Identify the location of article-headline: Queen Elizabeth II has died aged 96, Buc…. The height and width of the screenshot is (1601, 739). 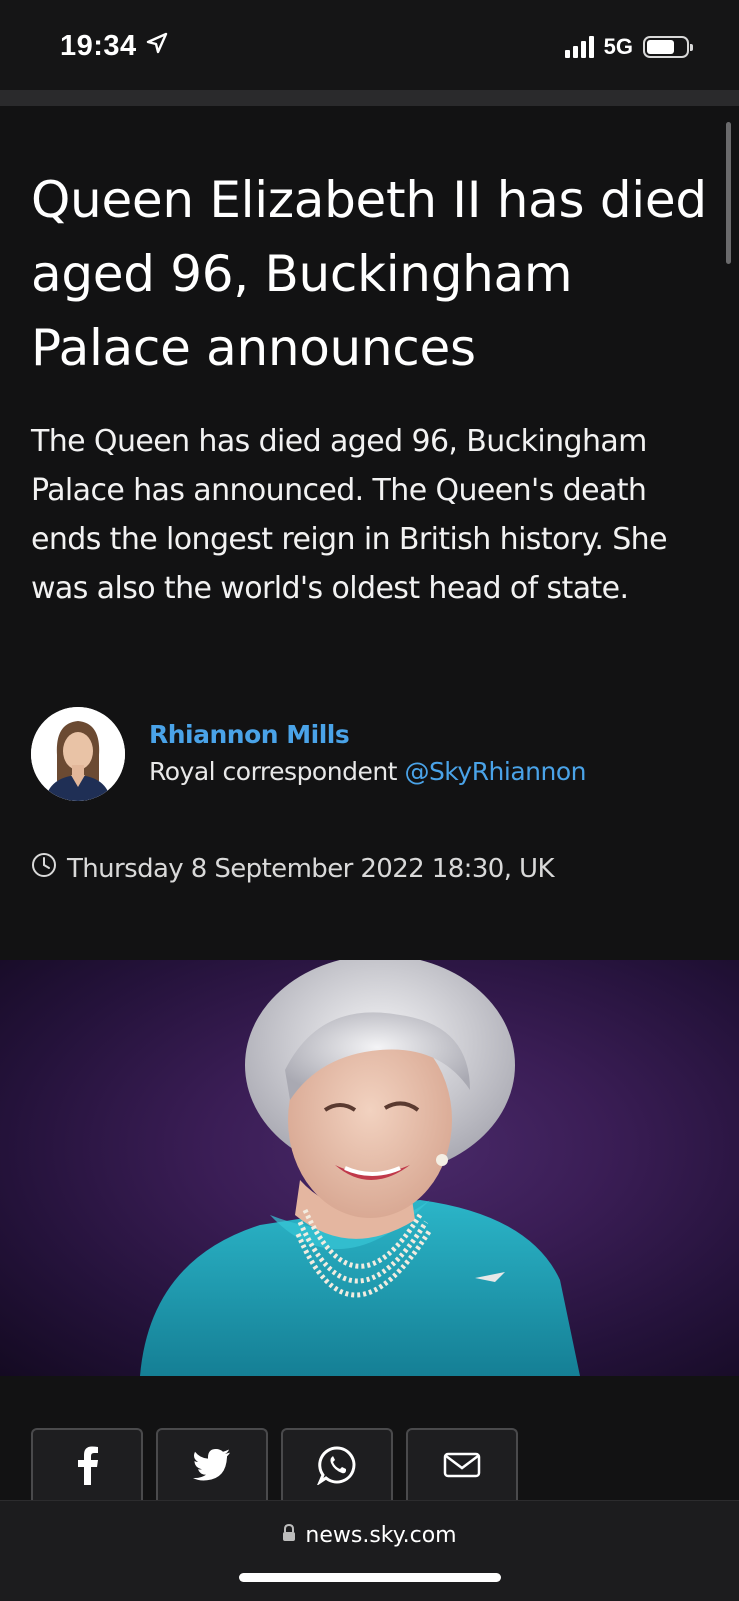
(369, 274).